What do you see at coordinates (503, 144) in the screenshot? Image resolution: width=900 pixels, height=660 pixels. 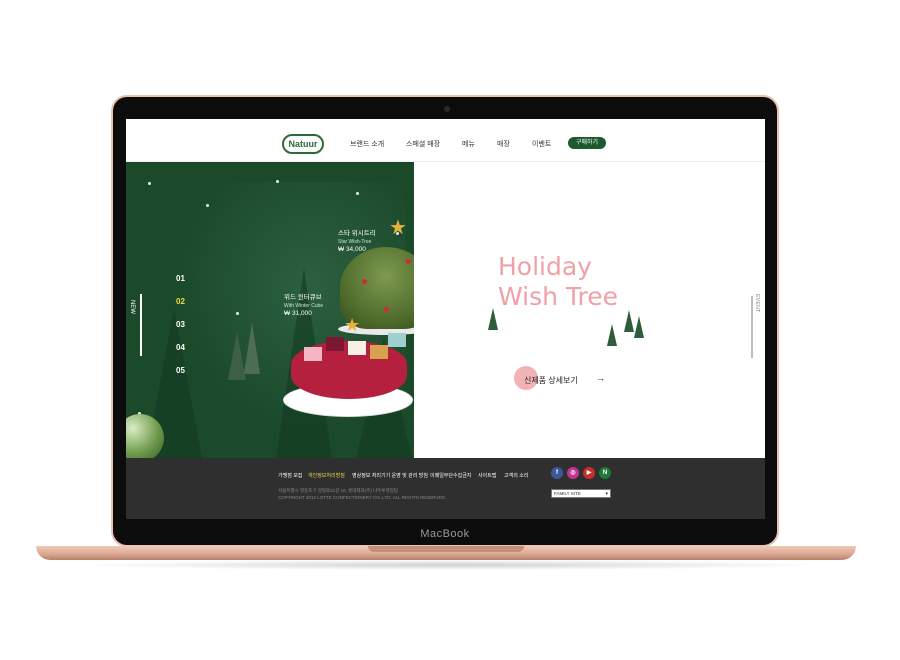 I see `nav-store: 매장` at bounding box center [503, 144].